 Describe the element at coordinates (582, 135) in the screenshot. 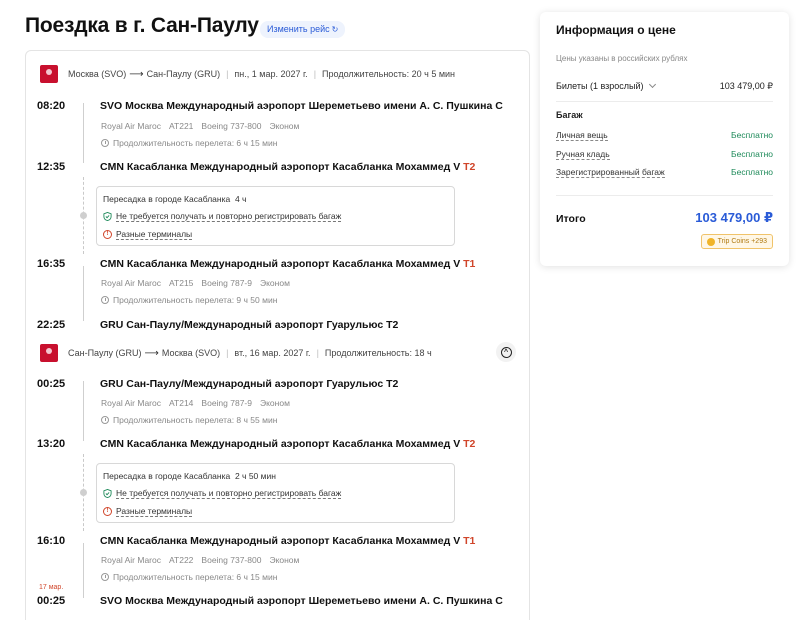

I see `bag-personal-item: Личная вещь` at that location.